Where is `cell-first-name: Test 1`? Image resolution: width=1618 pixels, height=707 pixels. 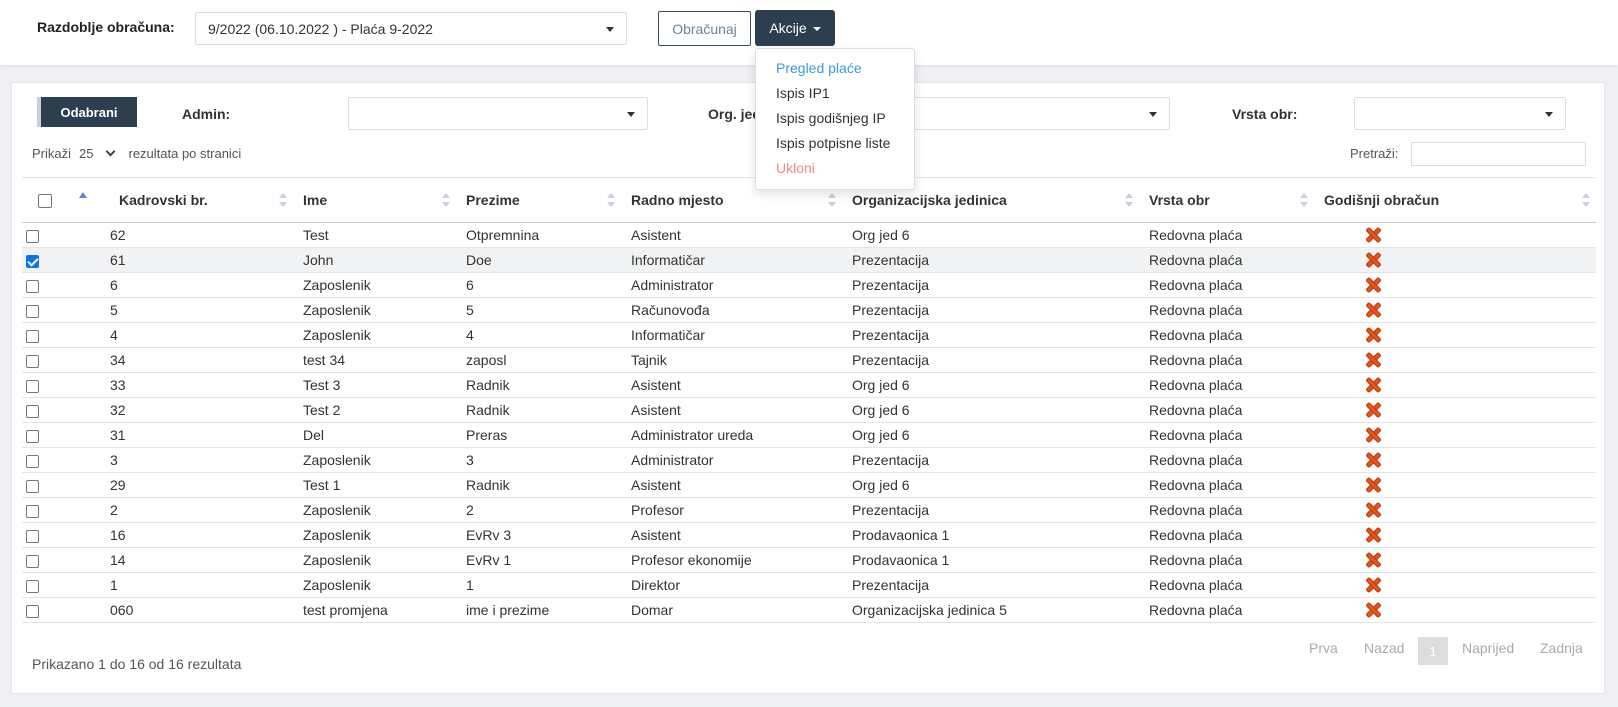
cell-first-name: Test 1 is located at coordinates (374, 485).